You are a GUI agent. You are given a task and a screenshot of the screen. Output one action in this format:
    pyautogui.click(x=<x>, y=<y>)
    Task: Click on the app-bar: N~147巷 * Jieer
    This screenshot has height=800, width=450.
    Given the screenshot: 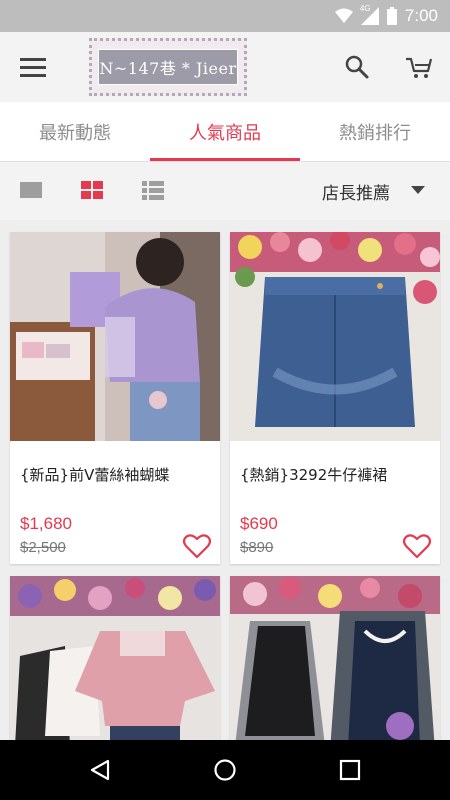 What is the action you would take?
    pyautogui.click(x=225, y=67)
    